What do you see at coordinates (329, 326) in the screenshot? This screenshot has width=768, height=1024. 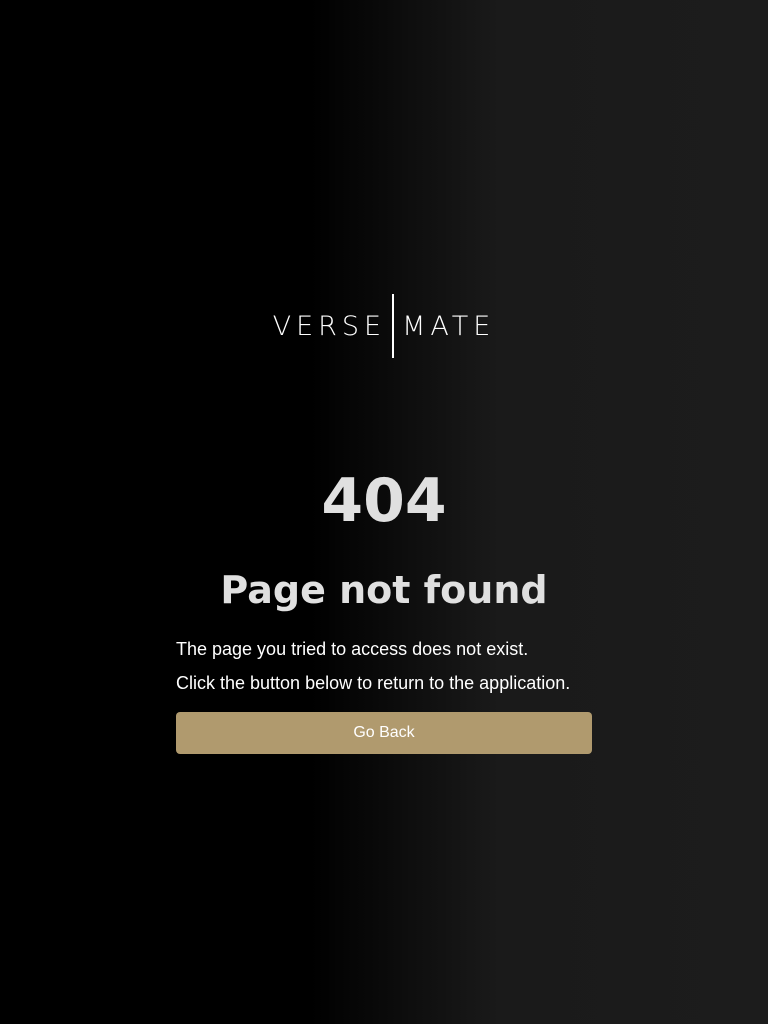 I see `logo-word-verse: VERSE` at bounding box center [329, 326].